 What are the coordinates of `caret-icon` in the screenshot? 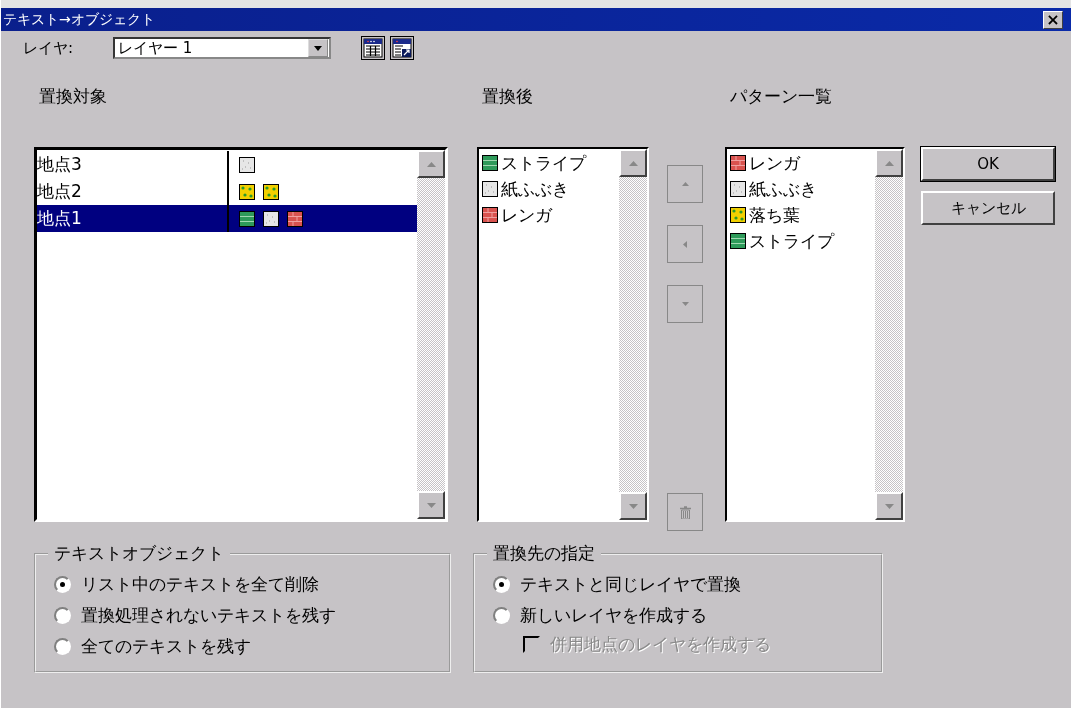 It's located at (318, 48).